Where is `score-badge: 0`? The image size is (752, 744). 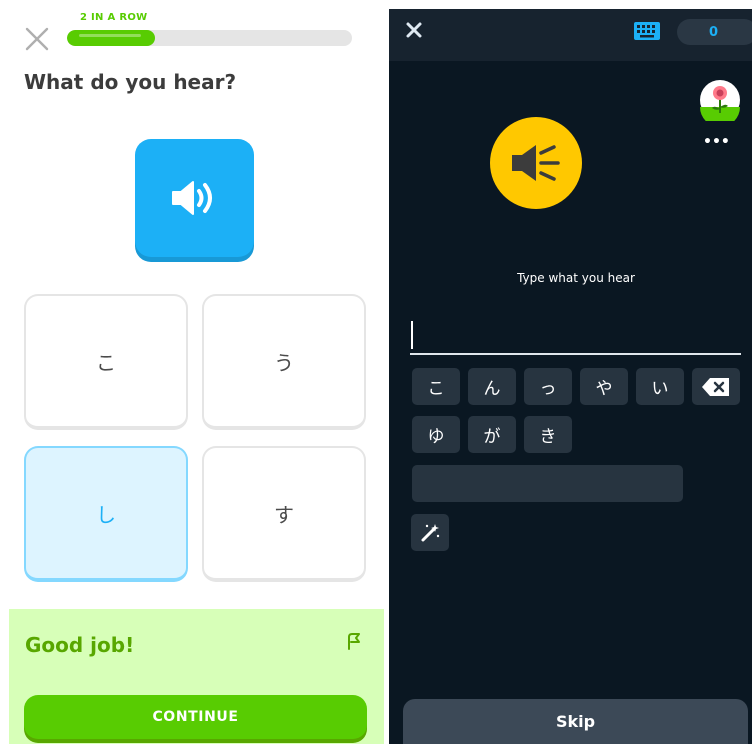 score-badge: 0 is located at coordinates (714, 32).